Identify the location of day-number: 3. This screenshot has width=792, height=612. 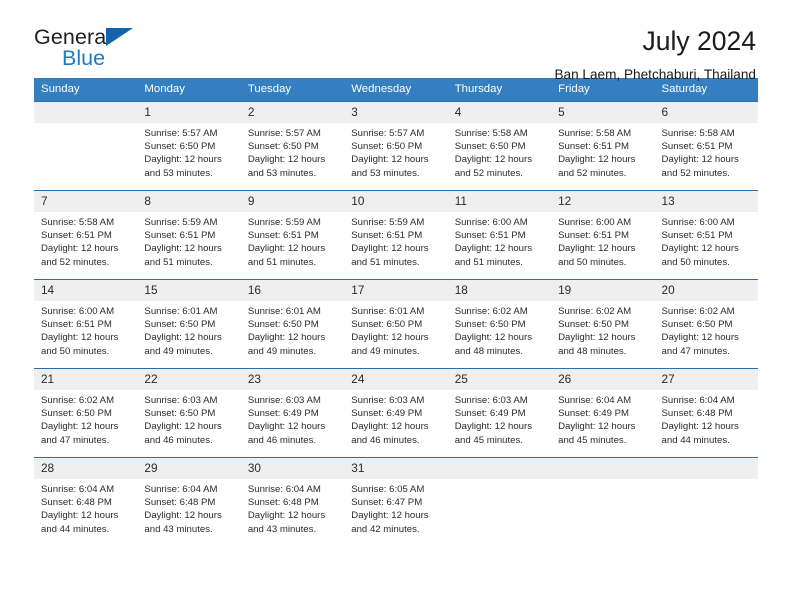
(396, 112).